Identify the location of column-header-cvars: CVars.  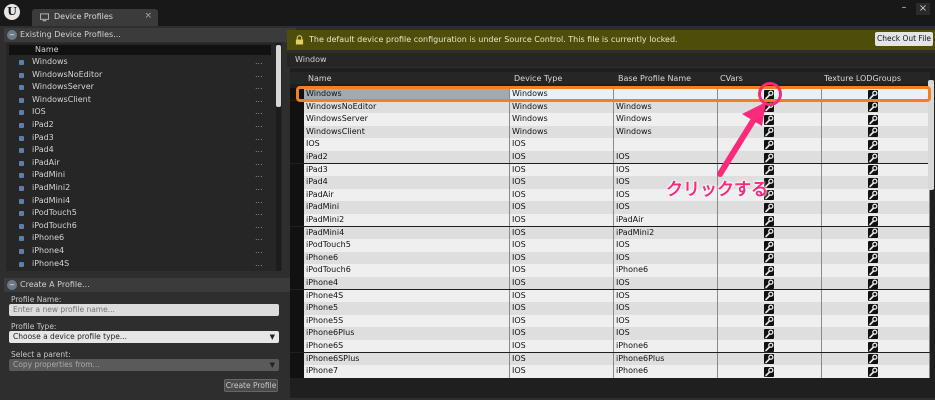
(731, 78).